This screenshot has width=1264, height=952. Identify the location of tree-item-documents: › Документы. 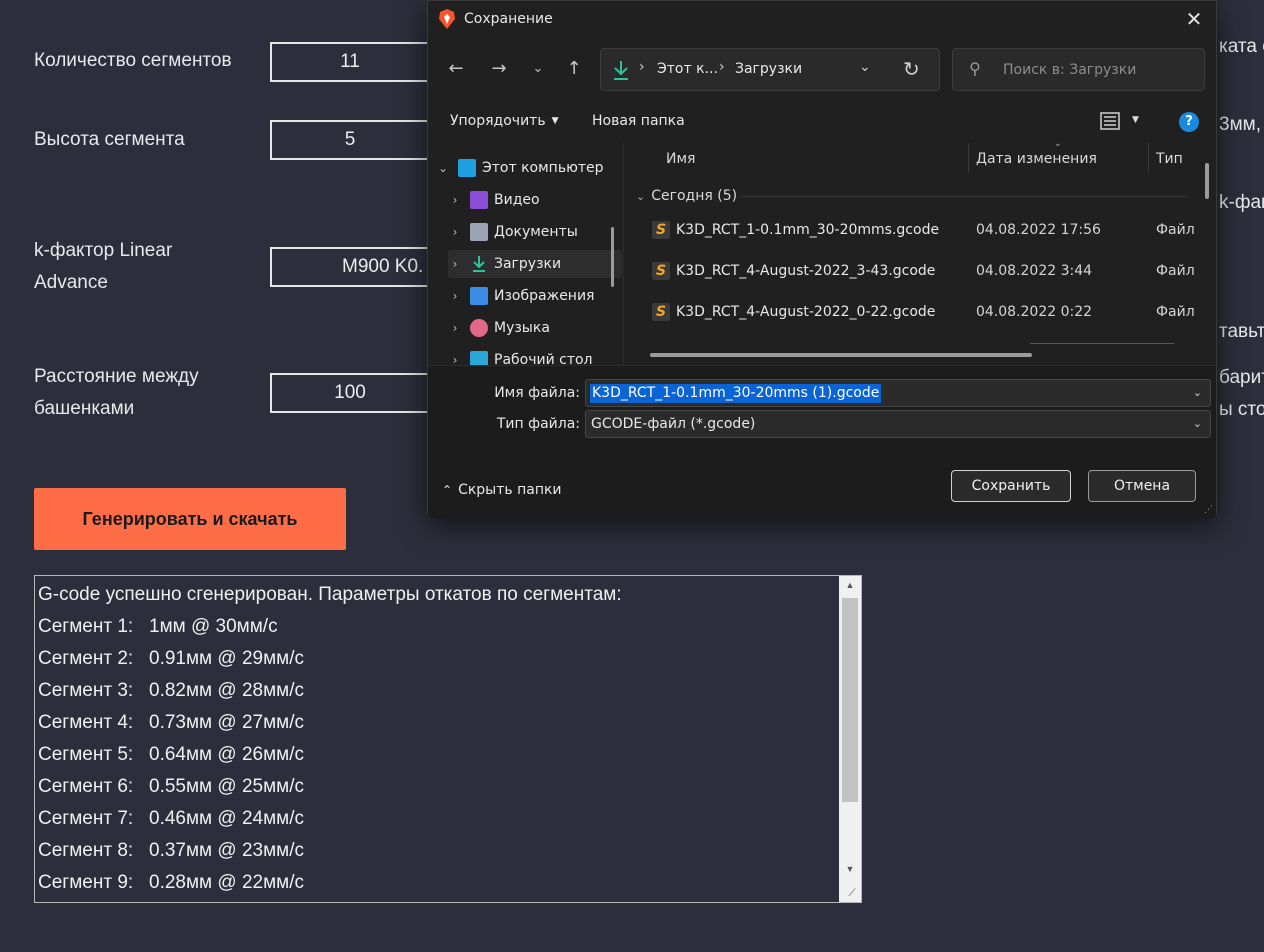
(535, 232).